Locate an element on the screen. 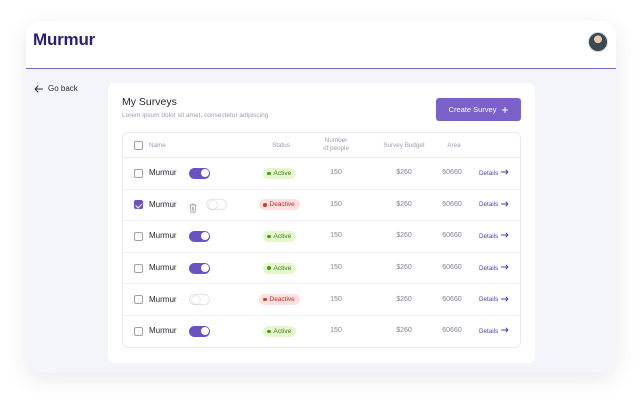  go-back-label: Go back is located at coordinates (63, 88).